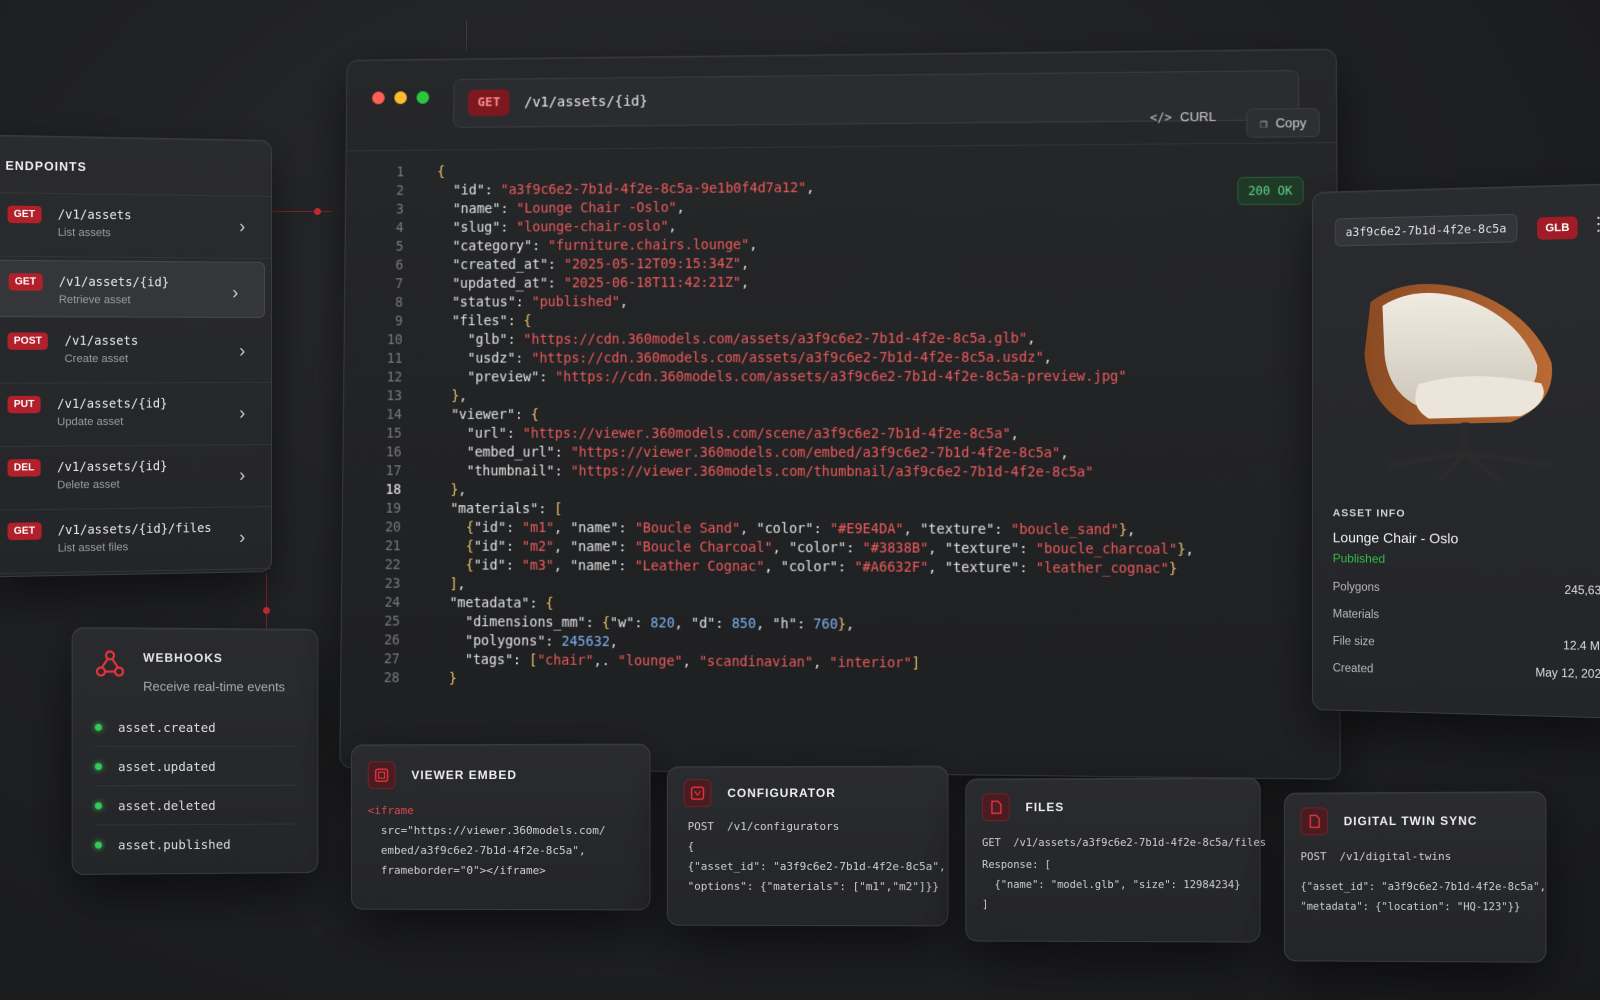  Describe the element at coordinates (1356, 615) in the screenshot. I see `asset-info-key: Materials` at that location.